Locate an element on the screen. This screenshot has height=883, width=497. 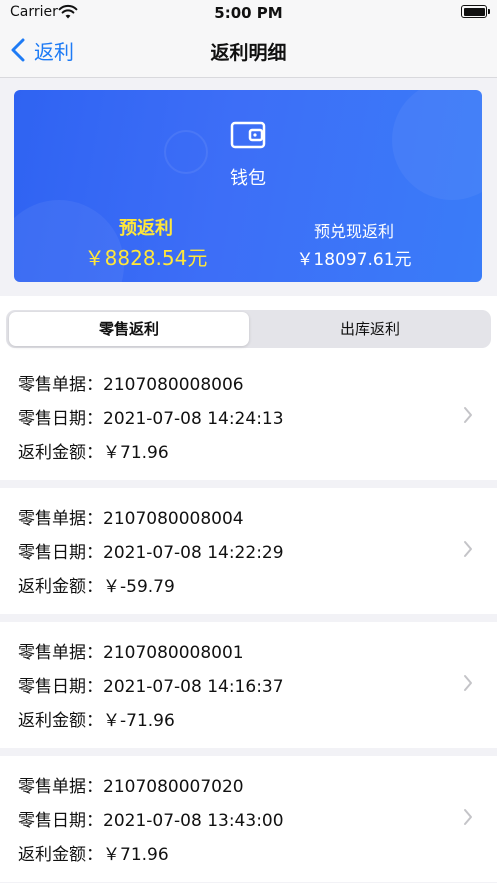
date-row: 零售日期：2021-07-08 14:16:37 is located at coordinates (151, 684).